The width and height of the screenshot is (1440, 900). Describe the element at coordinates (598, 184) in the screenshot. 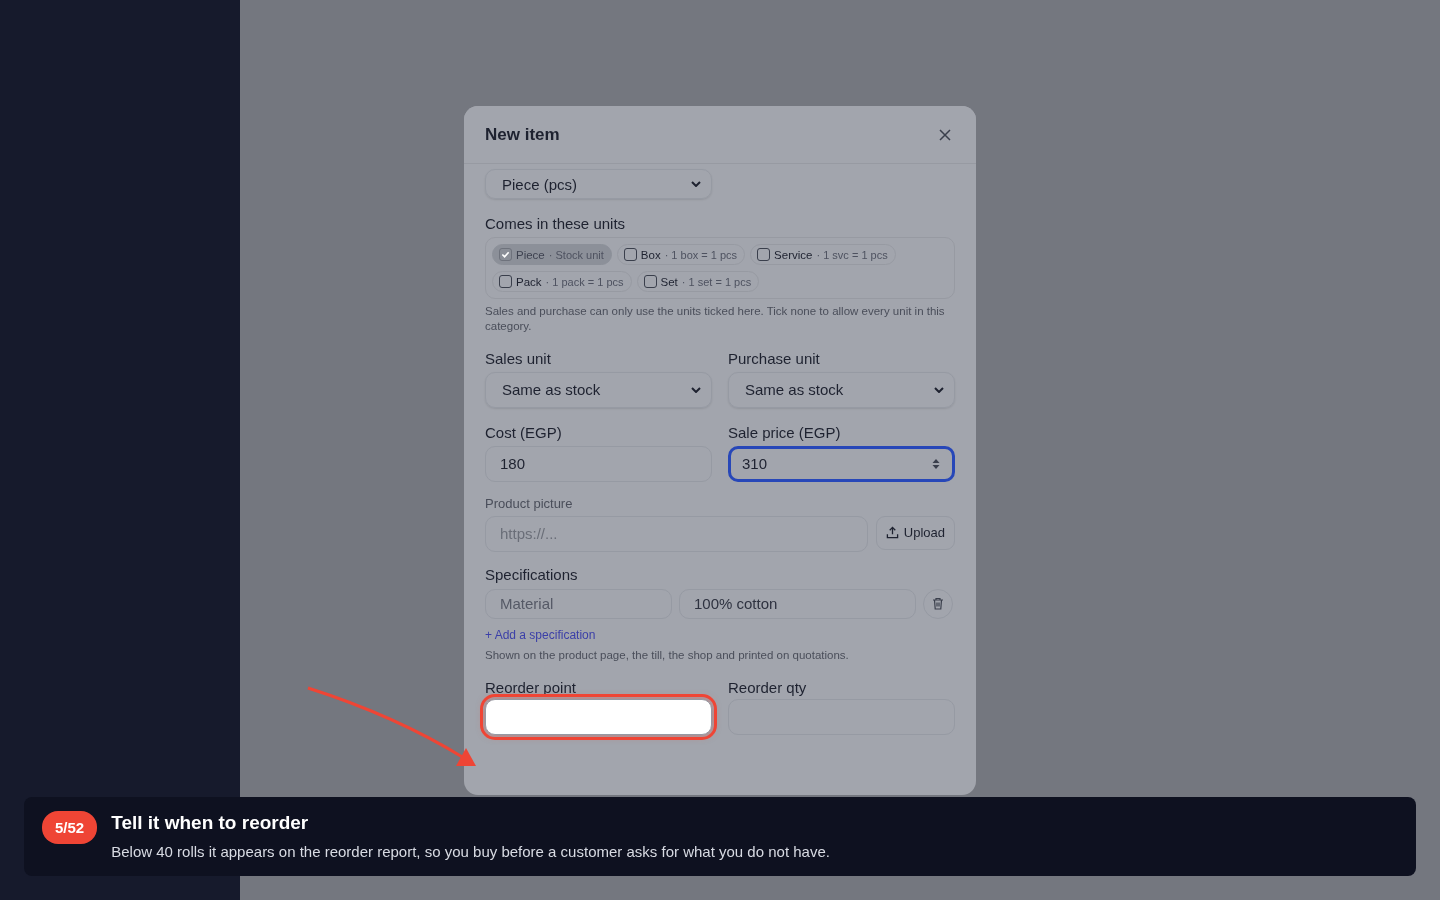

I see `dropdown: Piece (pcs)` at that location.